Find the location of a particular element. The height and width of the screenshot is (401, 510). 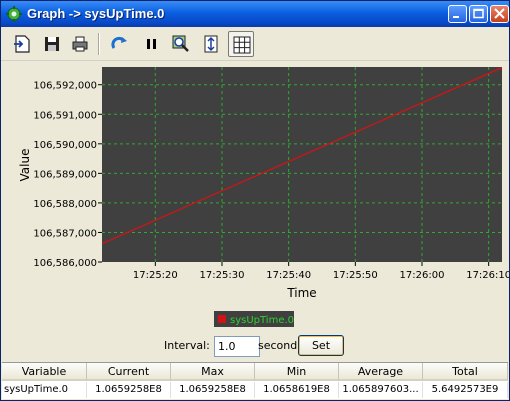

table-cell-max: 1.0659258E8 is located at coordinates (213, 390).